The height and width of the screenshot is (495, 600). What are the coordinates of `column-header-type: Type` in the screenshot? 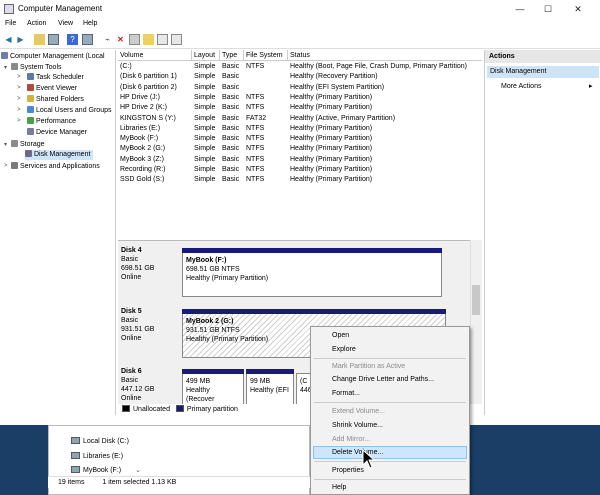 It's located at (232, 55).